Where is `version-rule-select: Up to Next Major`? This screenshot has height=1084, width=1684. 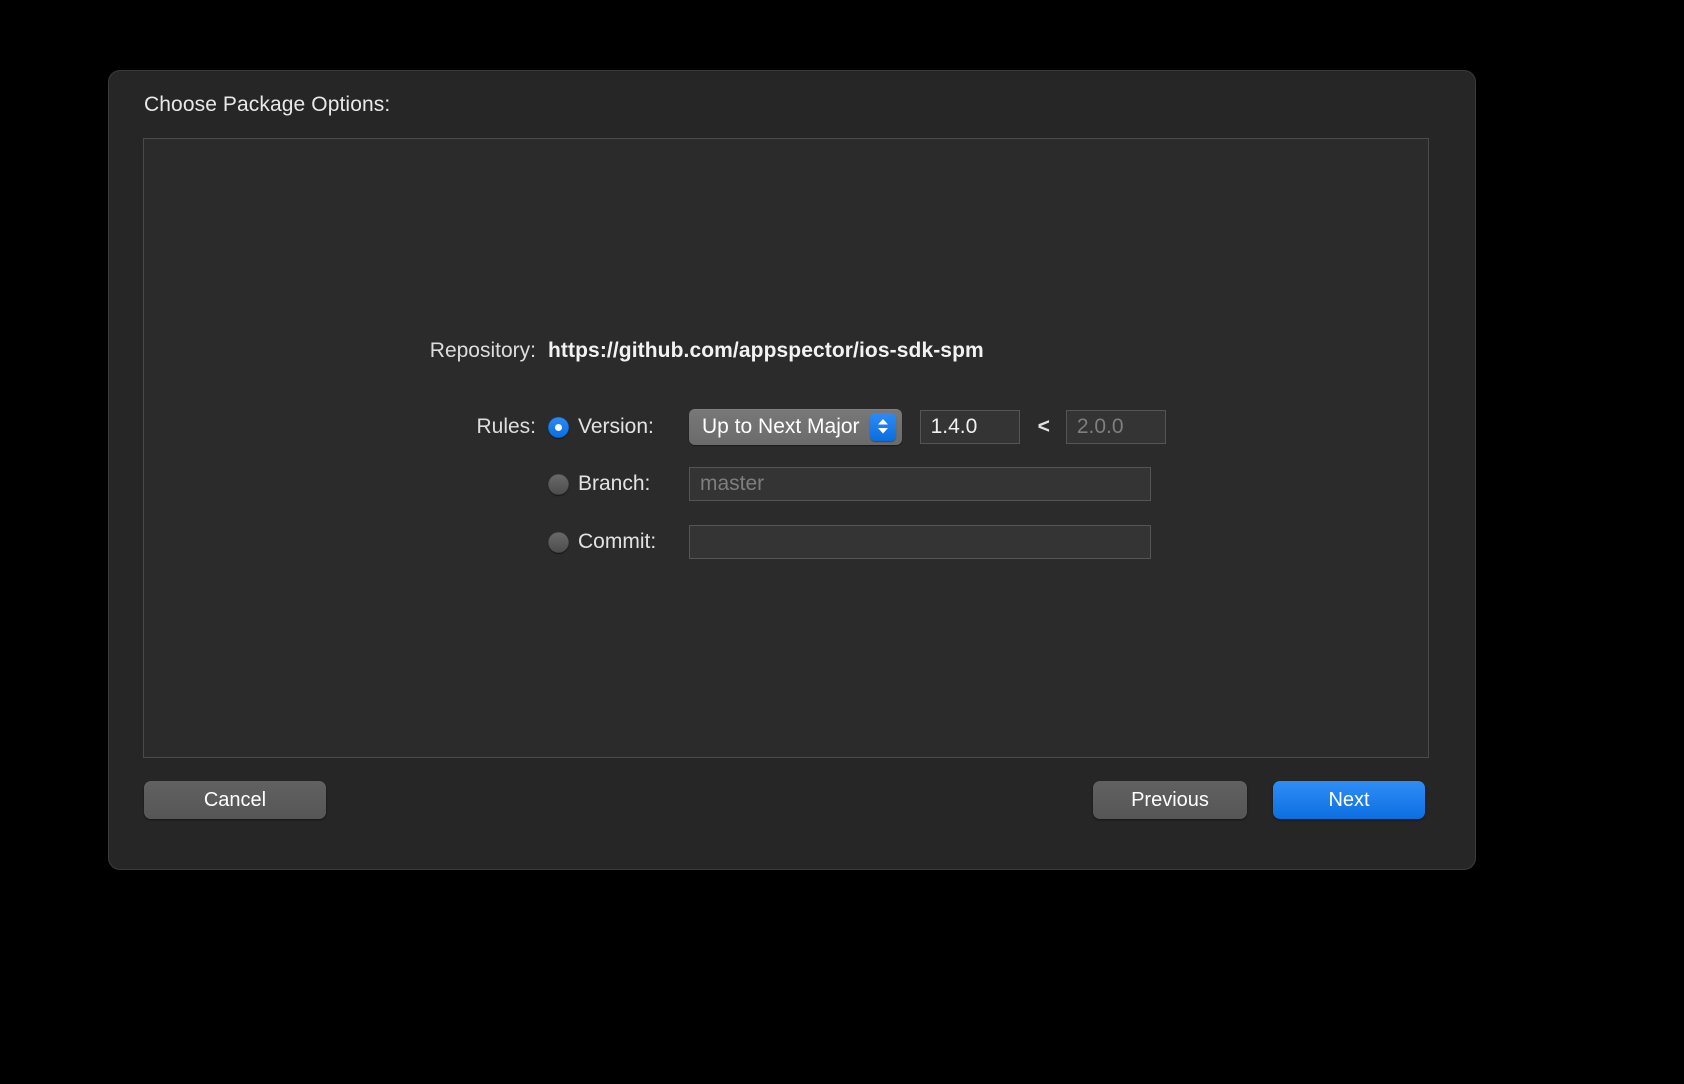 version-rule-select: Up to Next Major is located at coordinates (795, 427).